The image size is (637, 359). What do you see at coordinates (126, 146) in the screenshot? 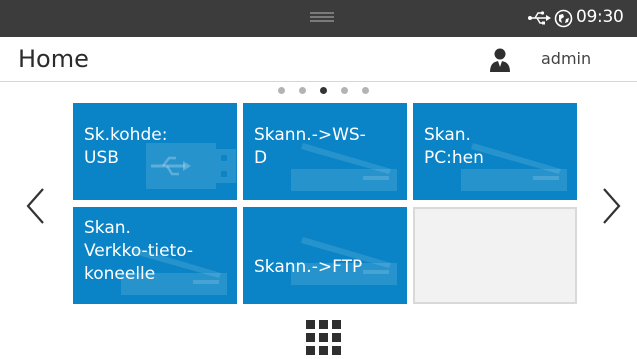
I see `tile-label: Sk.kohde: USB` at bounding box center [126, 146].